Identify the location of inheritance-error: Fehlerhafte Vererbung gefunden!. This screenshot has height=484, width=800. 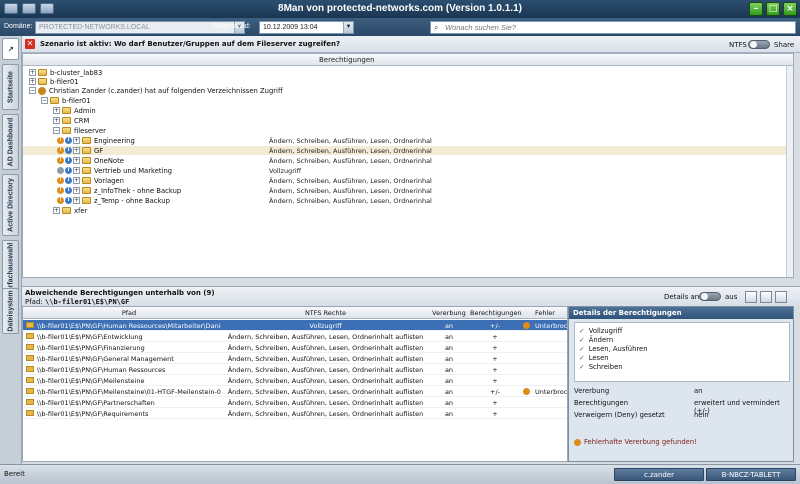
(635, 442).